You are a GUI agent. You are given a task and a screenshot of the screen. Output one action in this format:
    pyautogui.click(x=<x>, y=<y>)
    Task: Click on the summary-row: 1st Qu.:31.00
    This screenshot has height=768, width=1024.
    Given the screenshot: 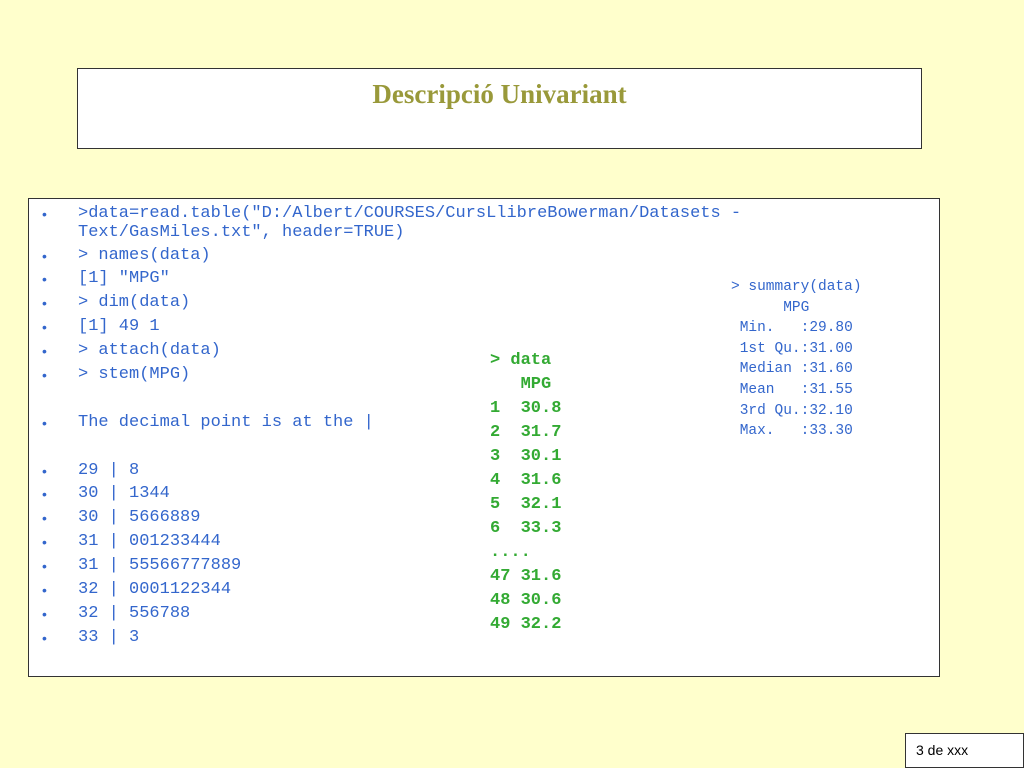 What is the action you would take?
    pyautogui.click(x=792, y=348)
    